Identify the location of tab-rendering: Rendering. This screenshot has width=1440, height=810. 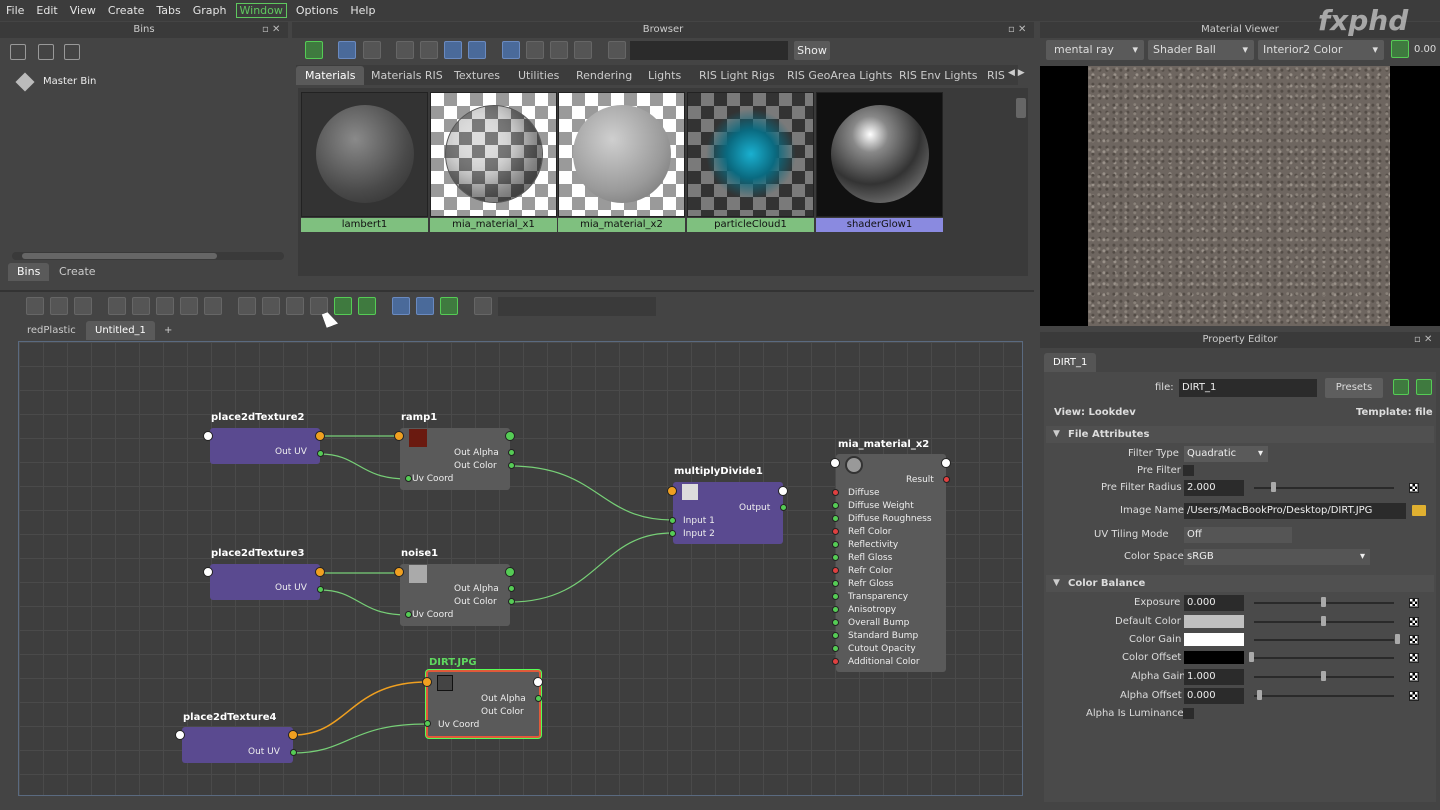
(604, 75).